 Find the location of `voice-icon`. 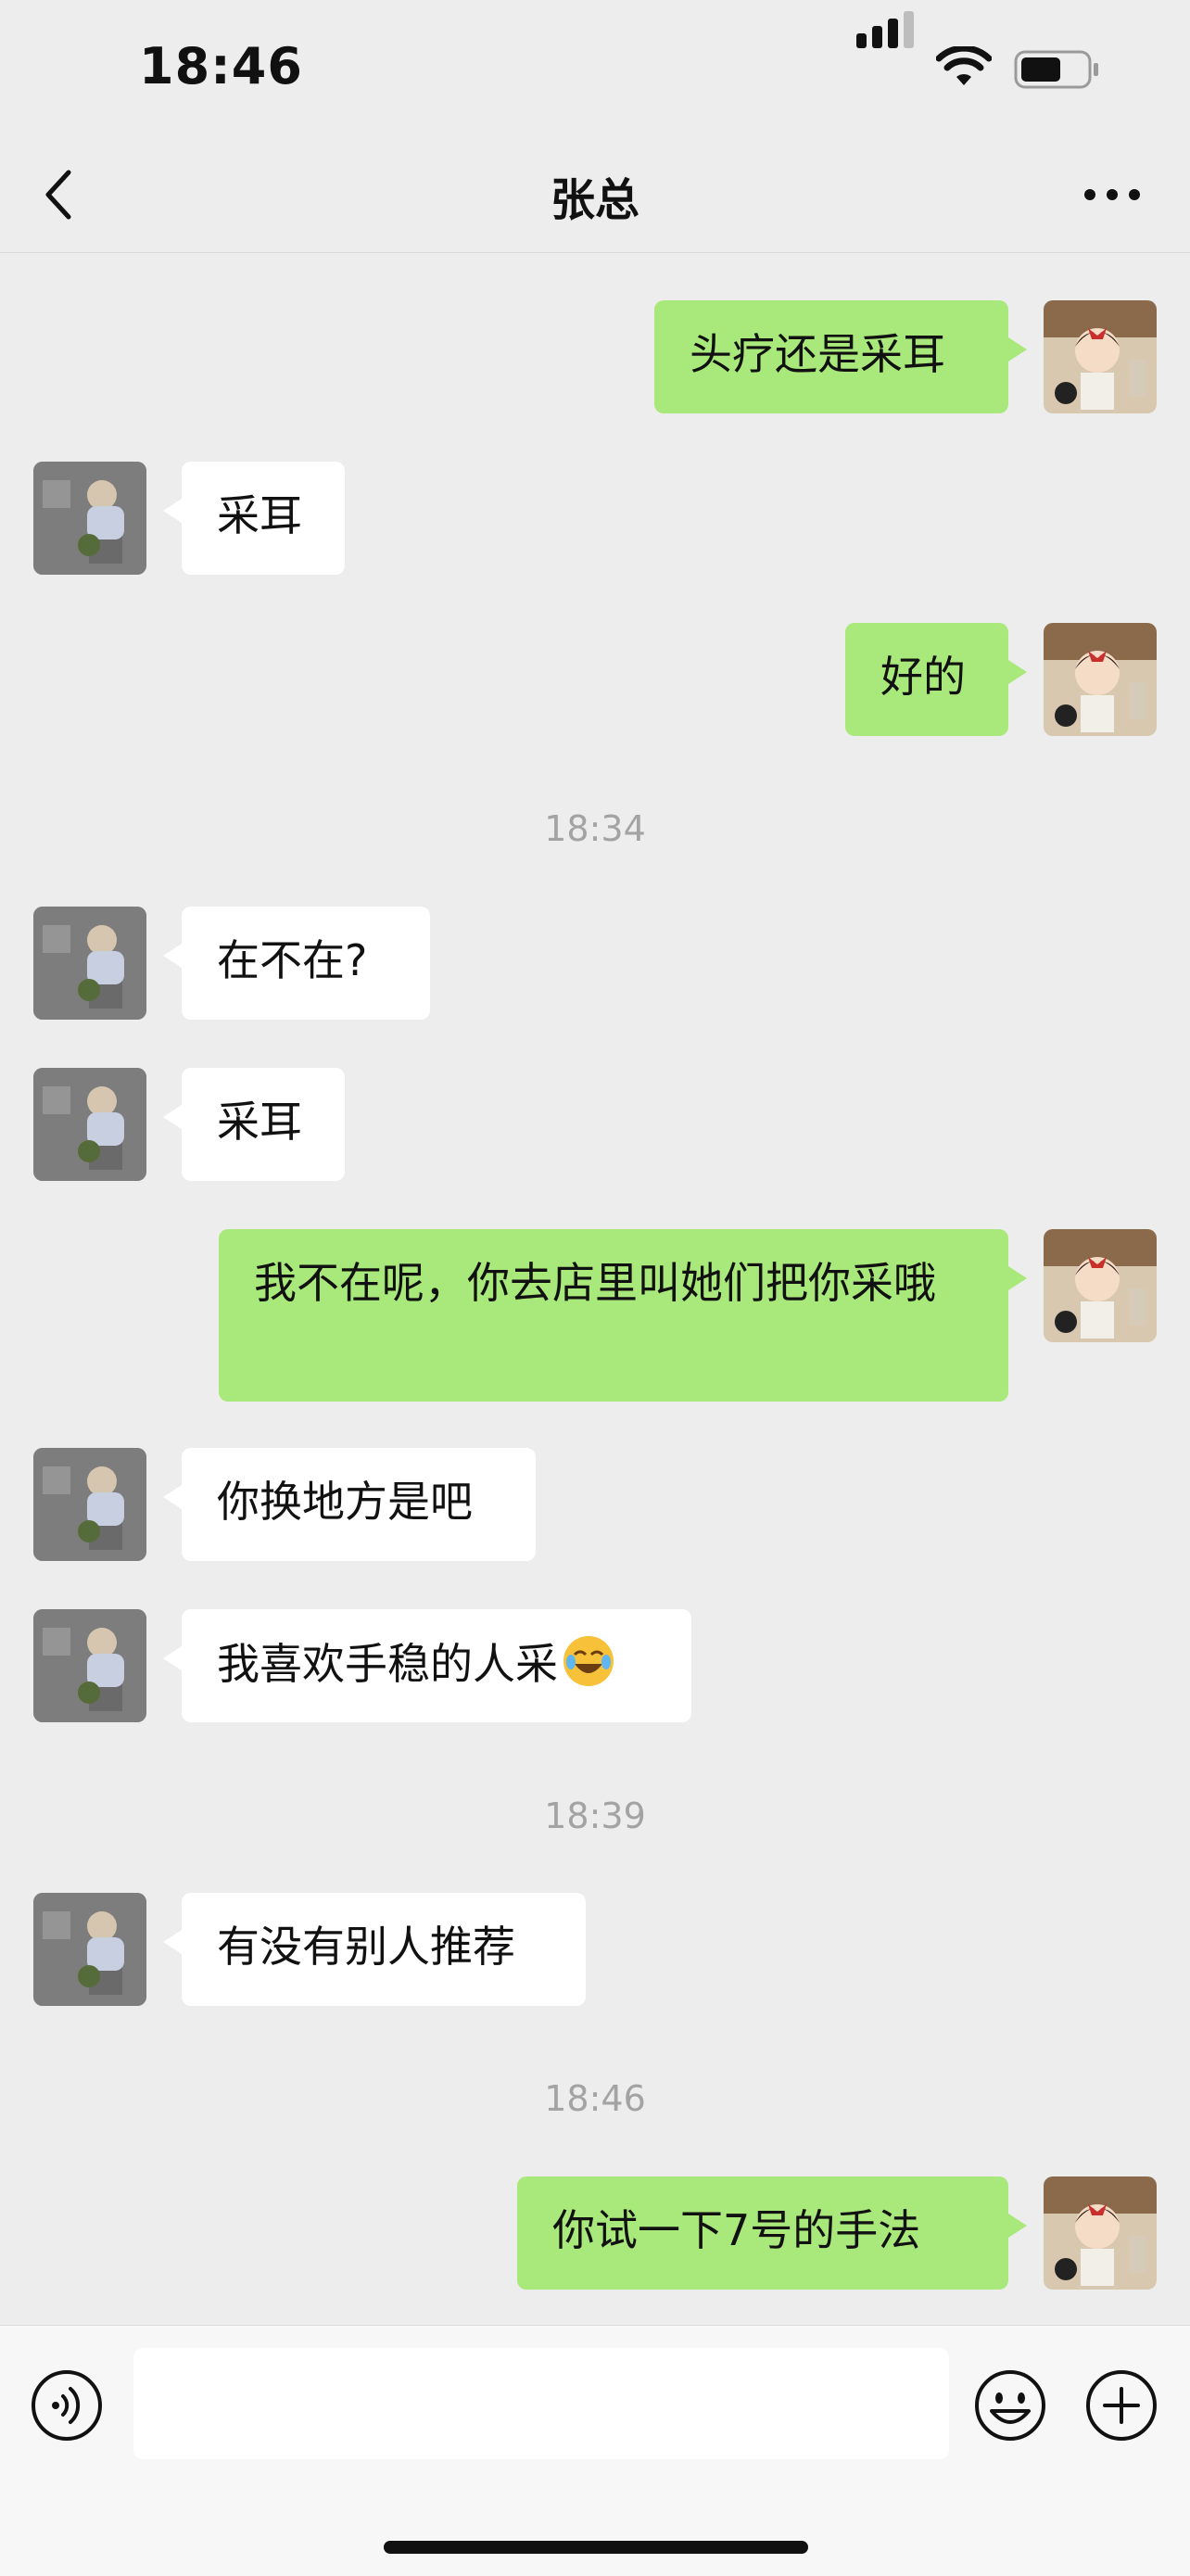

voice-icon is located at coordinates (67, 2405).